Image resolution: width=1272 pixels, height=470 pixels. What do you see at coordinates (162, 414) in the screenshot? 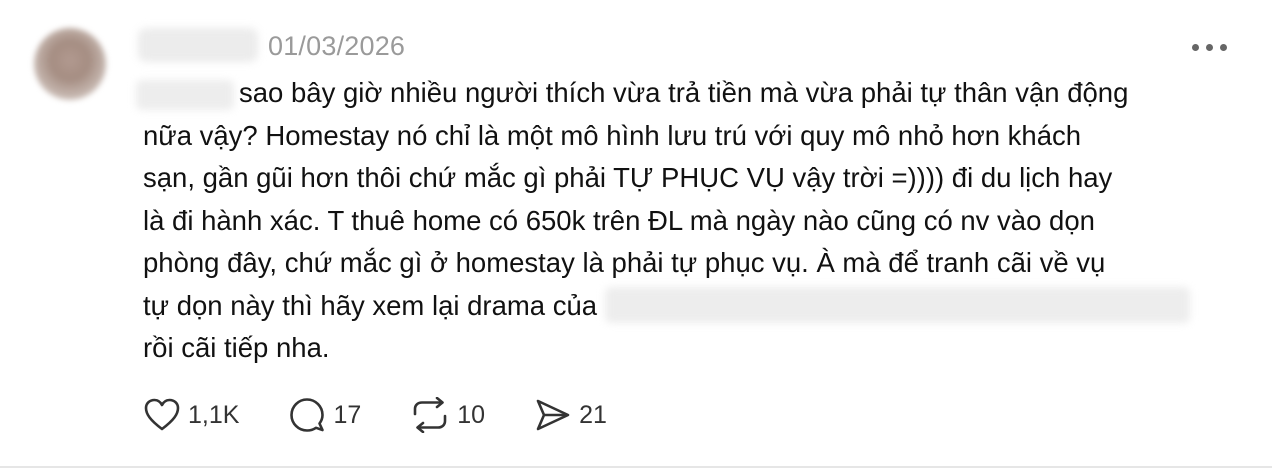
I see `heart-icon` at bounding box center [162, 414].